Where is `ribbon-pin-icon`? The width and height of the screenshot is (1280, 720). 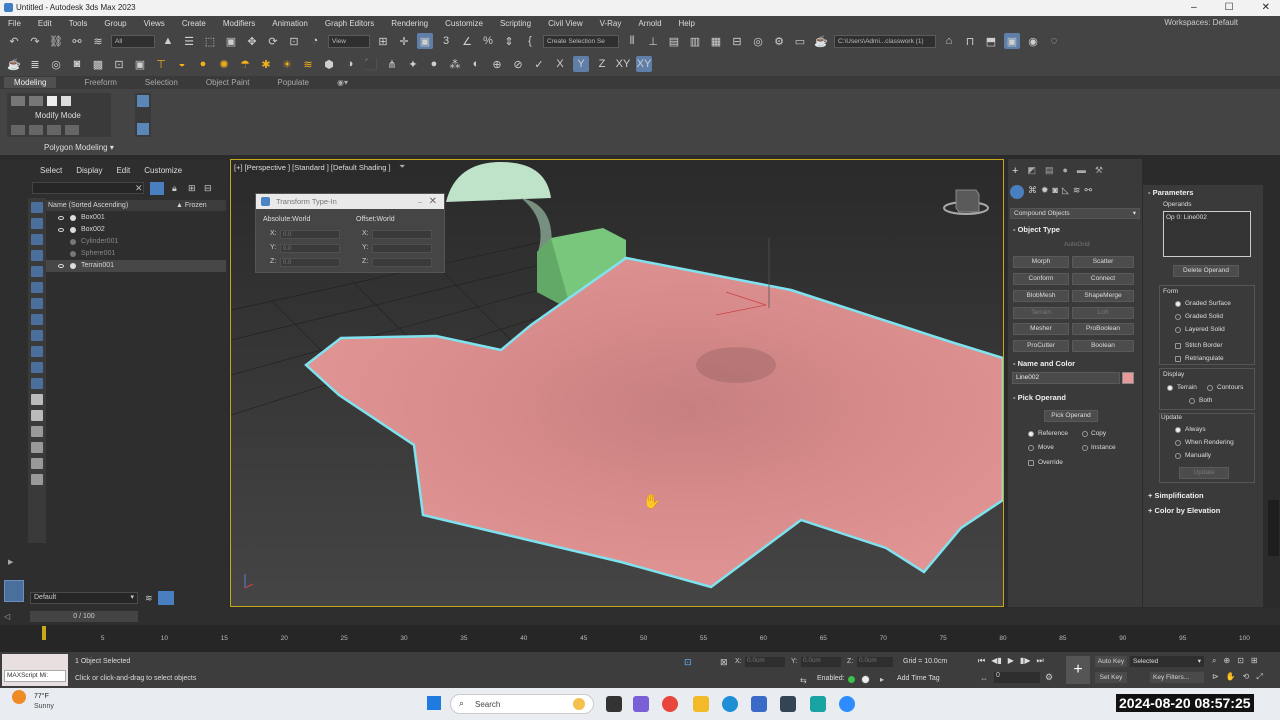 ribbon-pin-icon is located at coordinates (143, 101).